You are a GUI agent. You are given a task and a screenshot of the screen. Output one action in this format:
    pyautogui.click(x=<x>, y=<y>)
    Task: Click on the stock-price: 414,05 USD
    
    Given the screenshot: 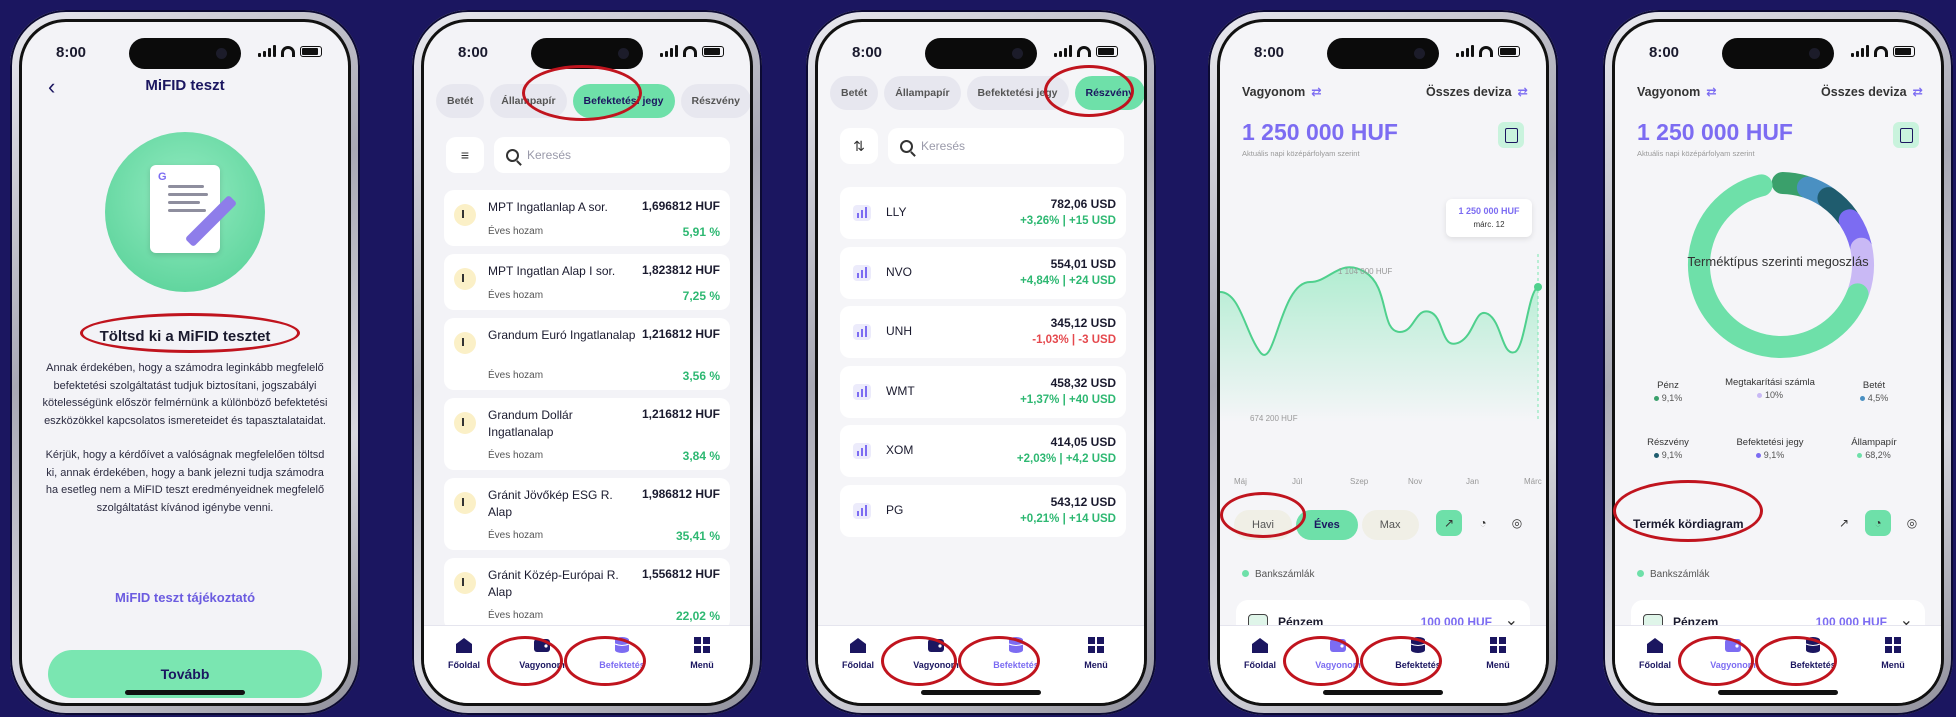 What is the action you would take?
    pyautogui.click(x=1083, y=442)
    